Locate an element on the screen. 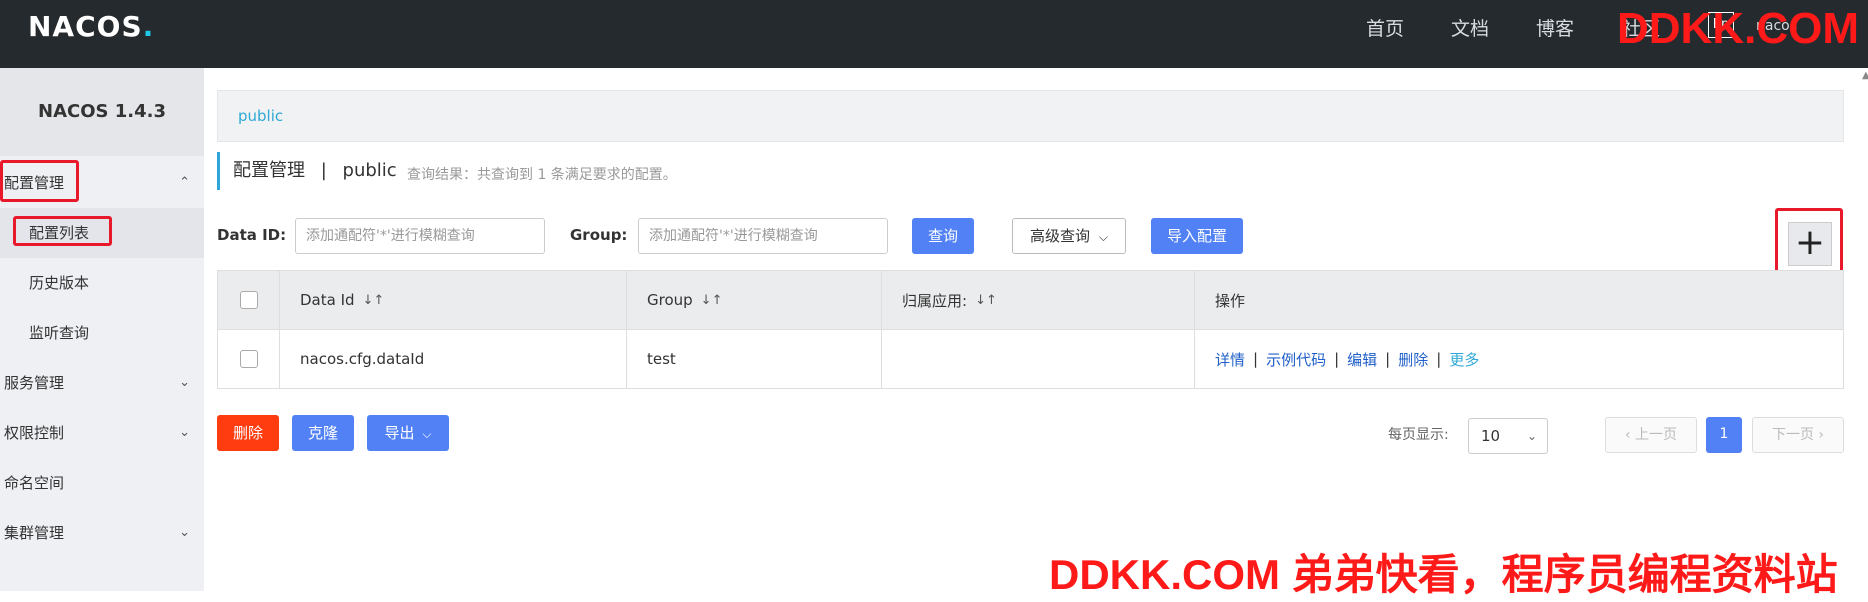 Image resolution: width=1868 pixels, height=602 pixels. select-all-checkbox is located at coordinates (248, 300).